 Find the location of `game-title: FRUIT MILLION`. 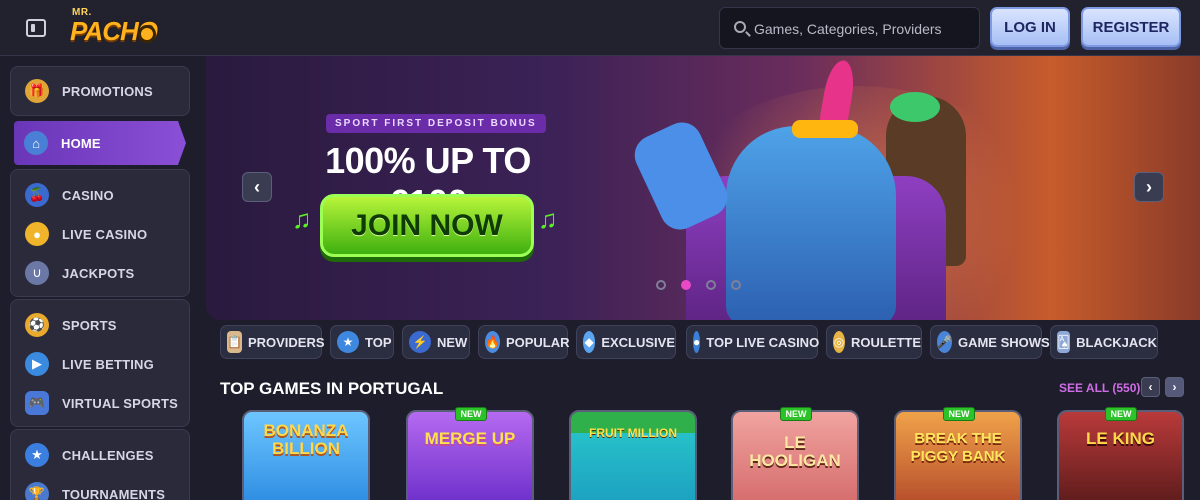

game-title: FRUIT MILLION is located at coordinates (633, 433).